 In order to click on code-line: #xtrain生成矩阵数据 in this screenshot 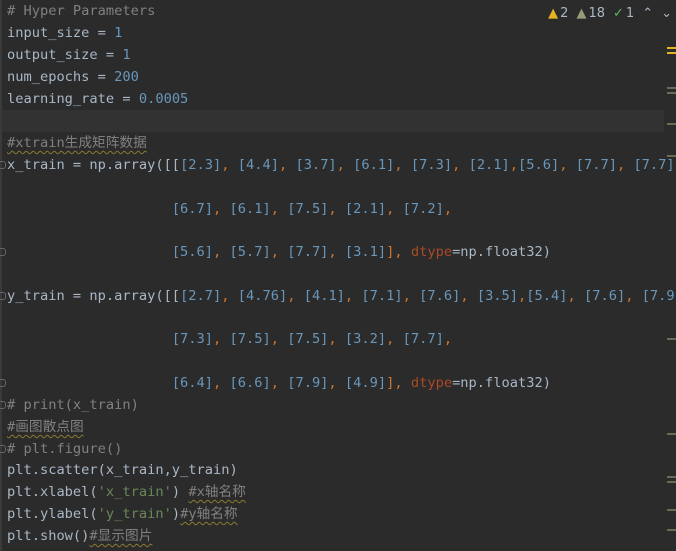, I will do `click(77, 143)`.